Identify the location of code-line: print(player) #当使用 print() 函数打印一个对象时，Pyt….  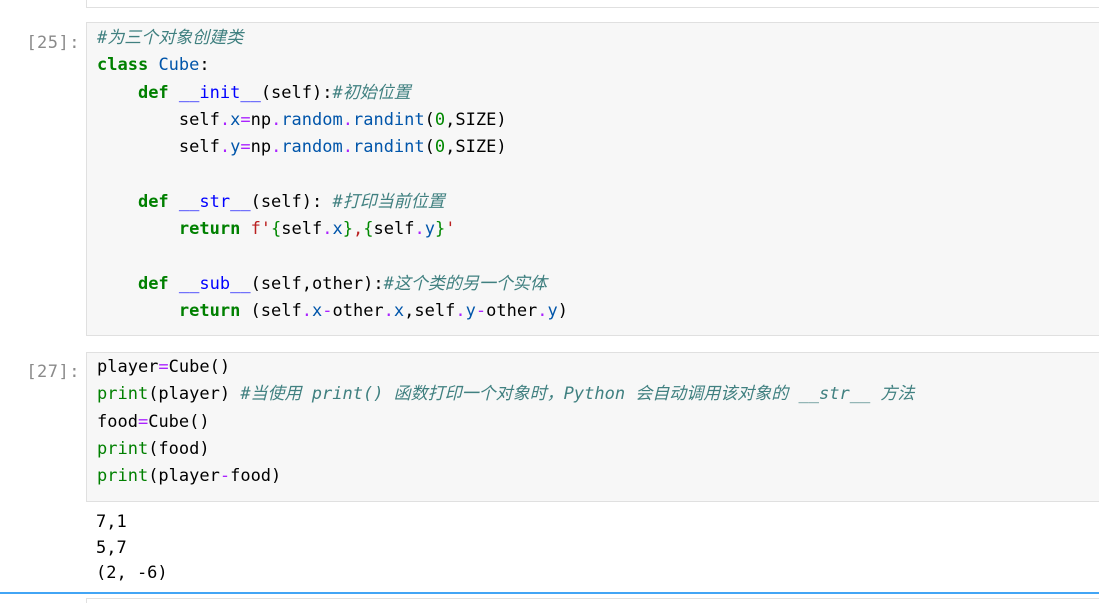
(598, 394).